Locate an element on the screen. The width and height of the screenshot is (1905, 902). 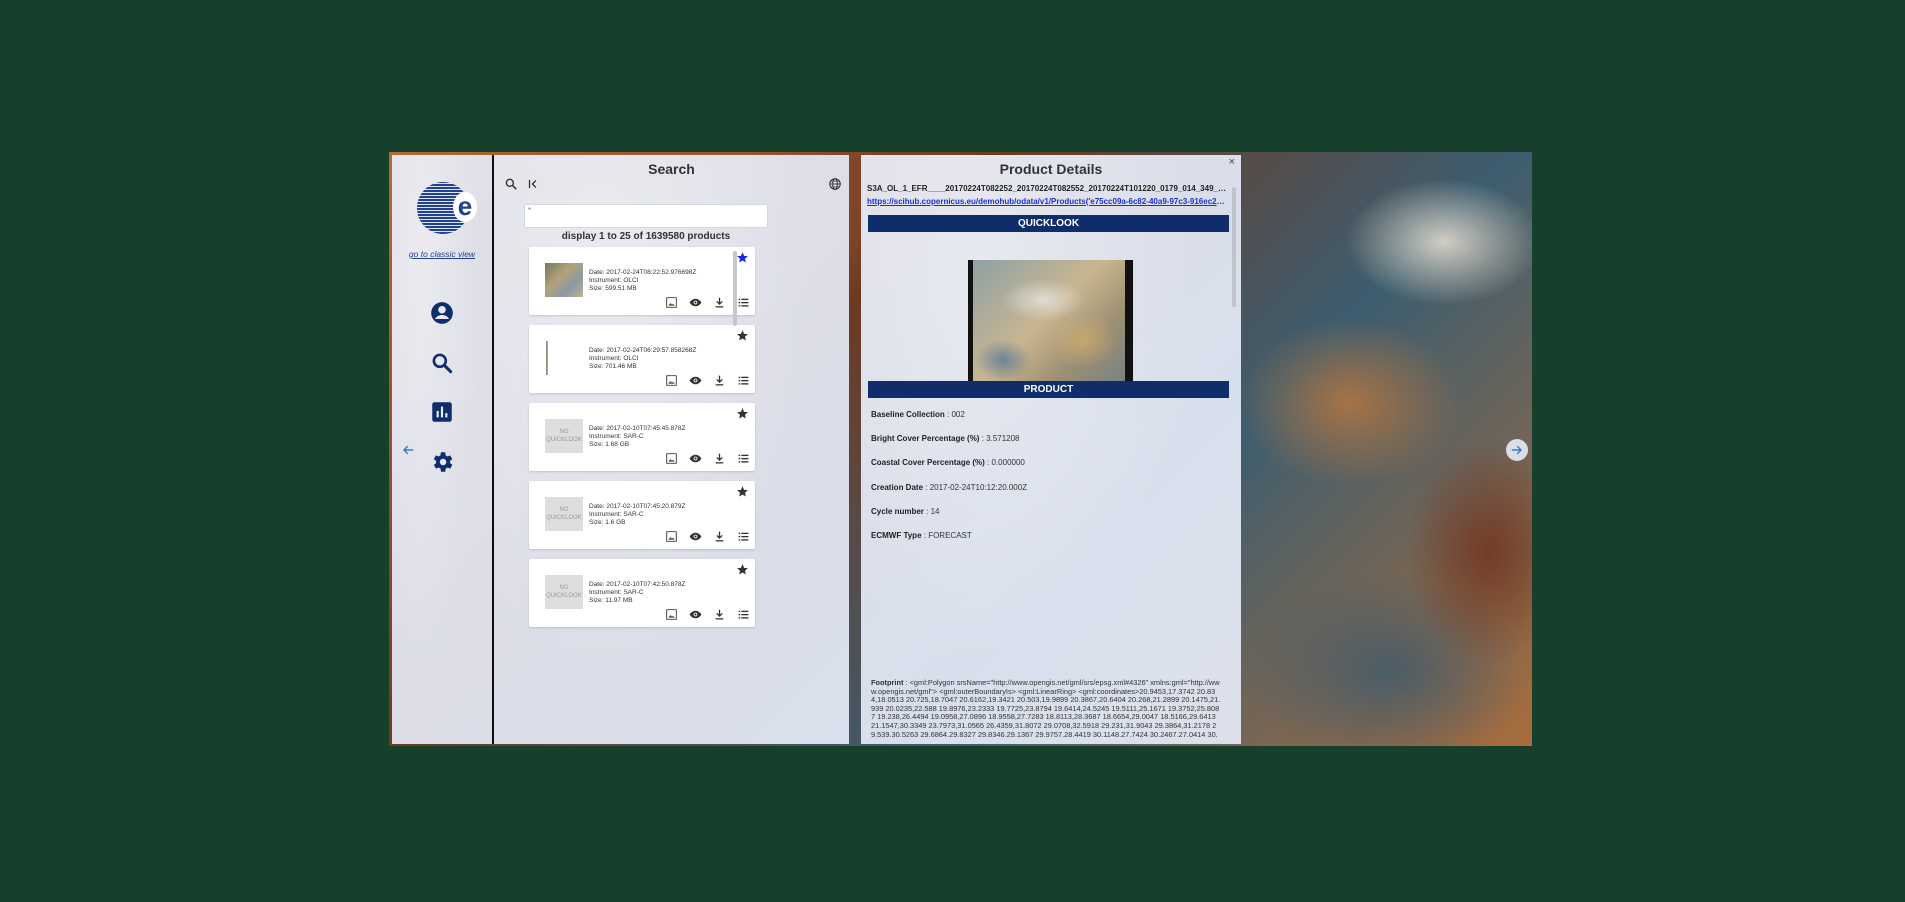
product-section-header: PRODUCT is located at coordinates (1048, 389).